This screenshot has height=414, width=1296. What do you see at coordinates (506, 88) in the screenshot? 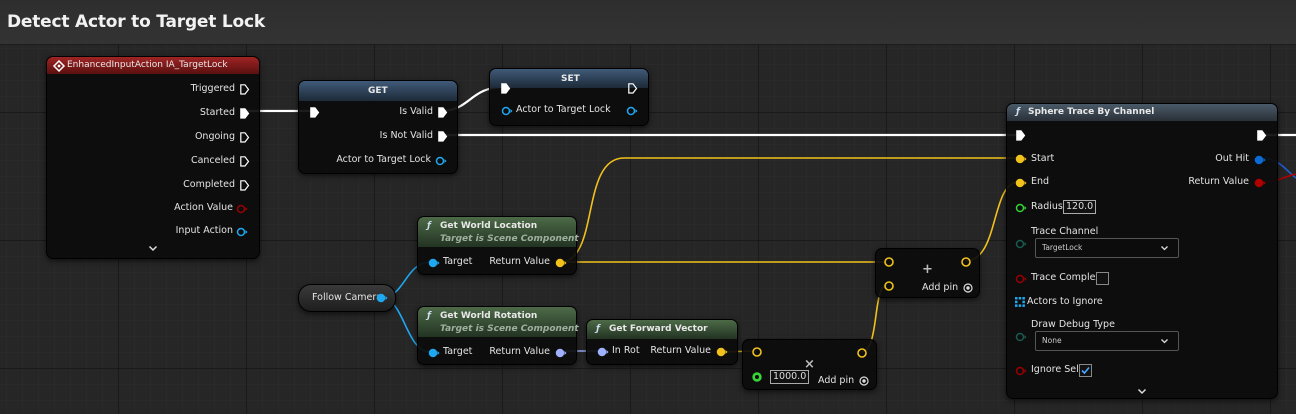
I see `exec-in-pin-set` at bounding box center [506, 88].